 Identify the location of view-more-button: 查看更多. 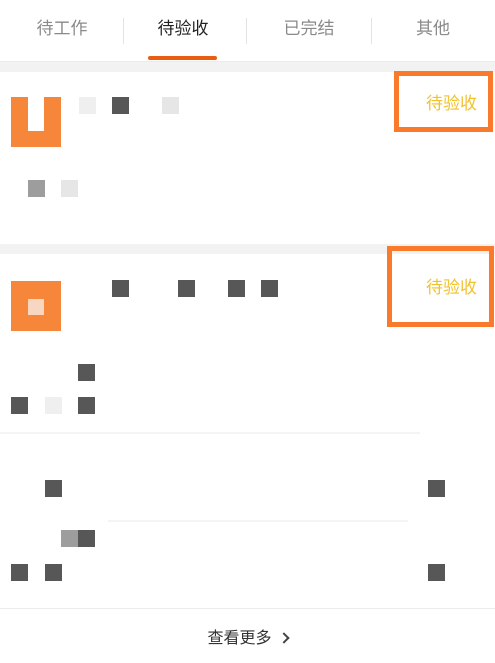
(247, 635).